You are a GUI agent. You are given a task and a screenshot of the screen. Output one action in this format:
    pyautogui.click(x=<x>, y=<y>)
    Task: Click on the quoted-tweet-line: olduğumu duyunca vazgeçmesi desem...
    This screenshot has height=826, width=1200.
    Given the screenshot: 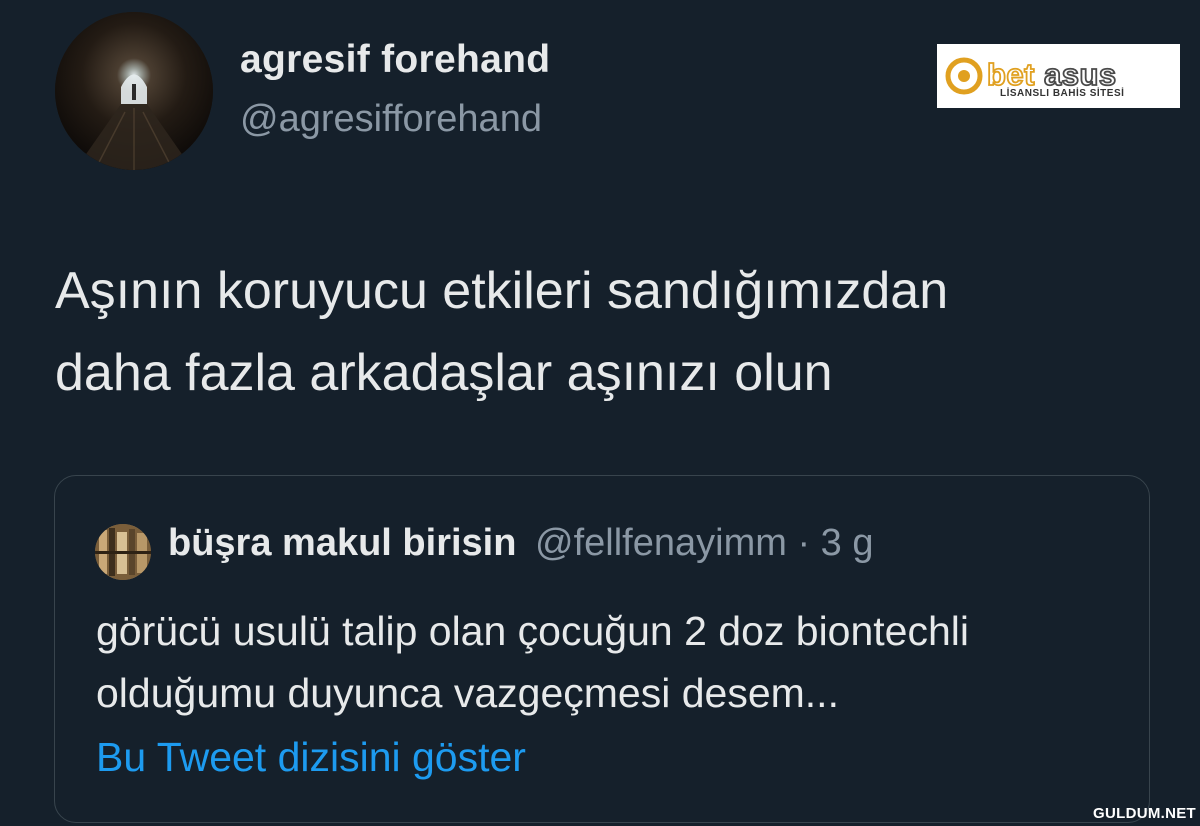 What is the action you would take?
    pyautogui.click(x=467, y=693)
    